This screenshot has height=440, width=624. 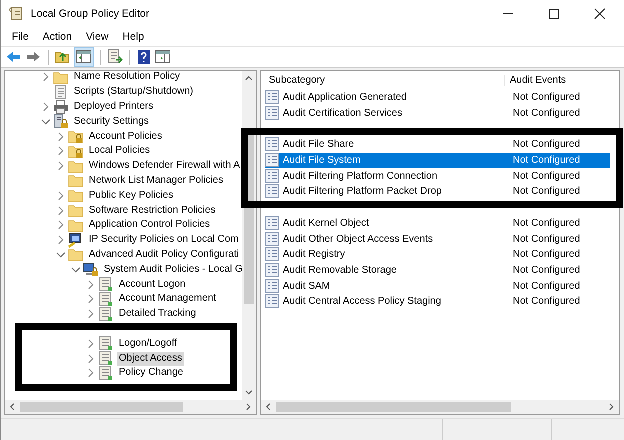 What do you see at coordinates (148, 343) in the screenshot?
I see `tree-item: Logon/Logoff` at bounding box center [148, 343].